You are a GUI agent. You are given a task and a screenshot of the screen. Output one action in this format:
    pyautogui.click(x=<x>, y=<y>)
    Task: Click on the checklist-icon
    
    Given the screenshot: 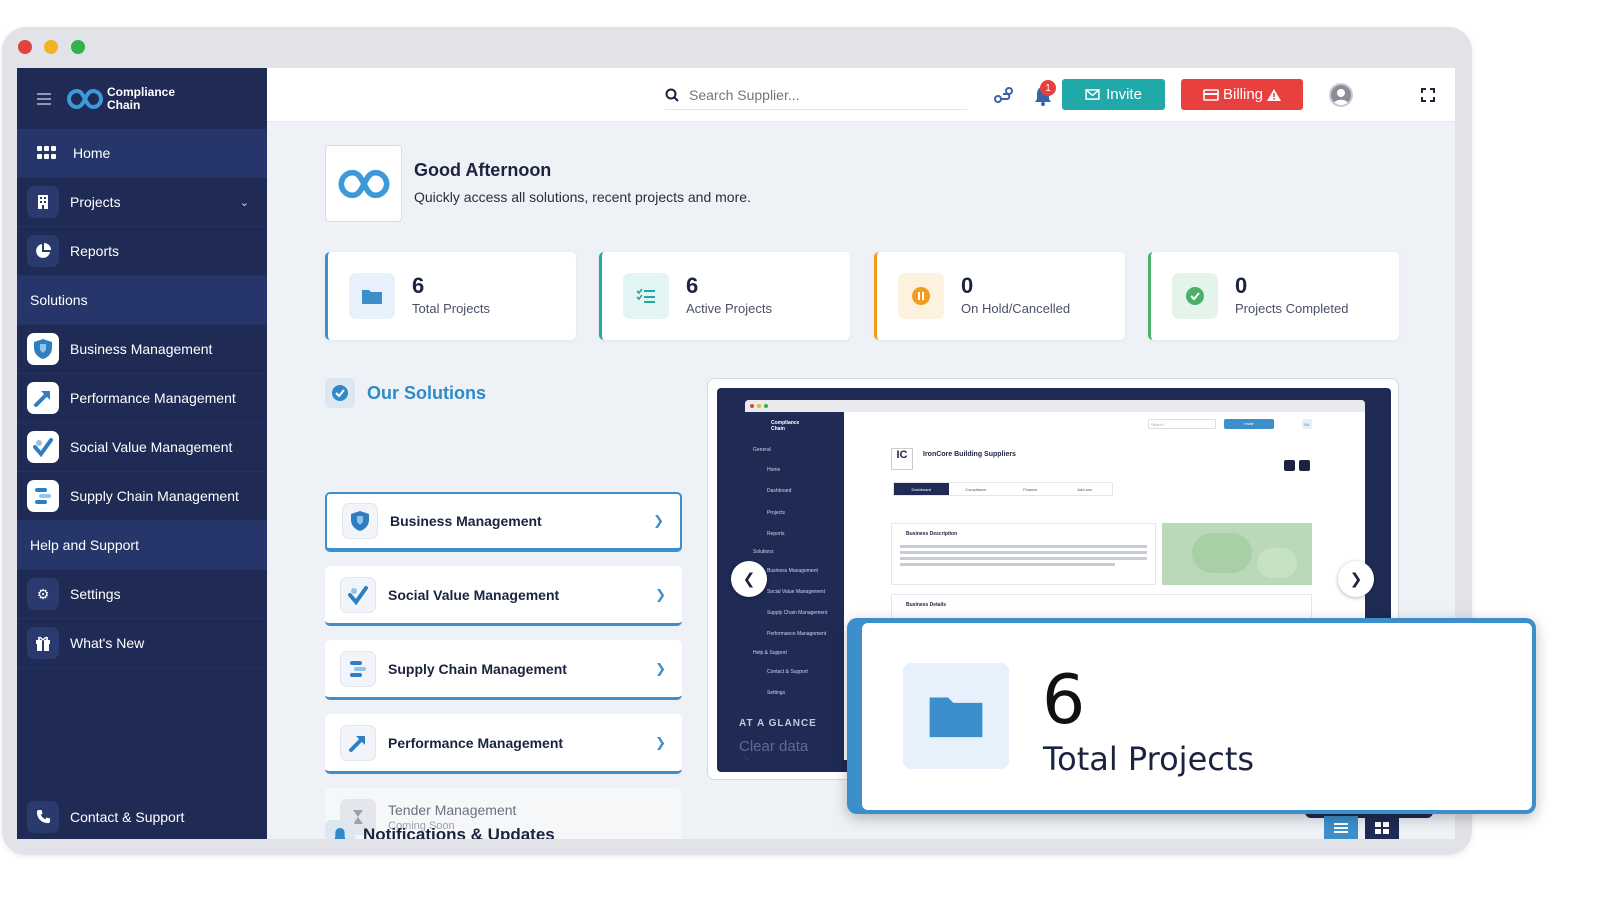 What is the action you would take?
    pyautogui.click(x=646, y=296)
    